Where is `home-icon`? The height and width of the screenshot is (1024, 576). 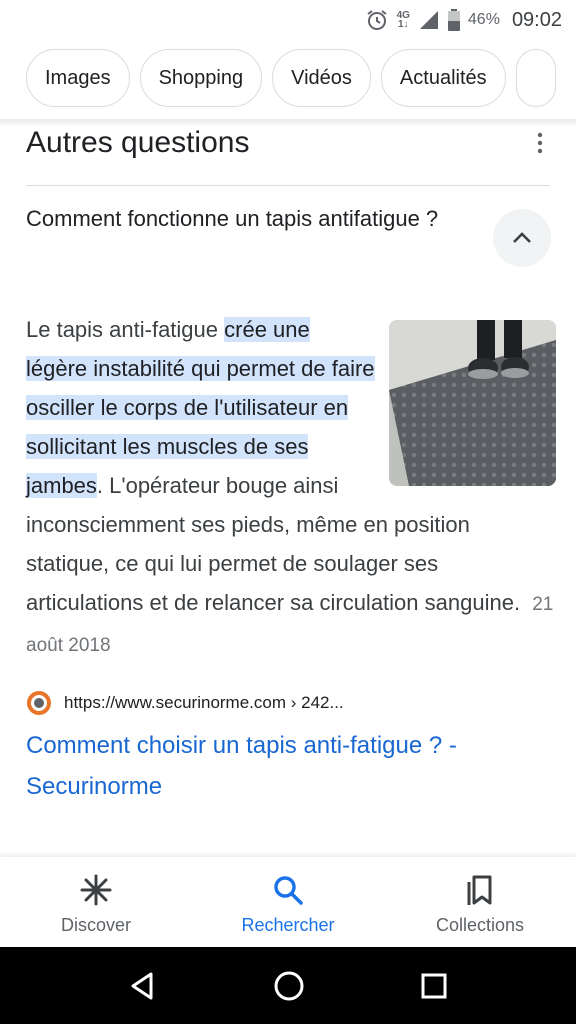 home-icon is located at coordinates (289, 986).